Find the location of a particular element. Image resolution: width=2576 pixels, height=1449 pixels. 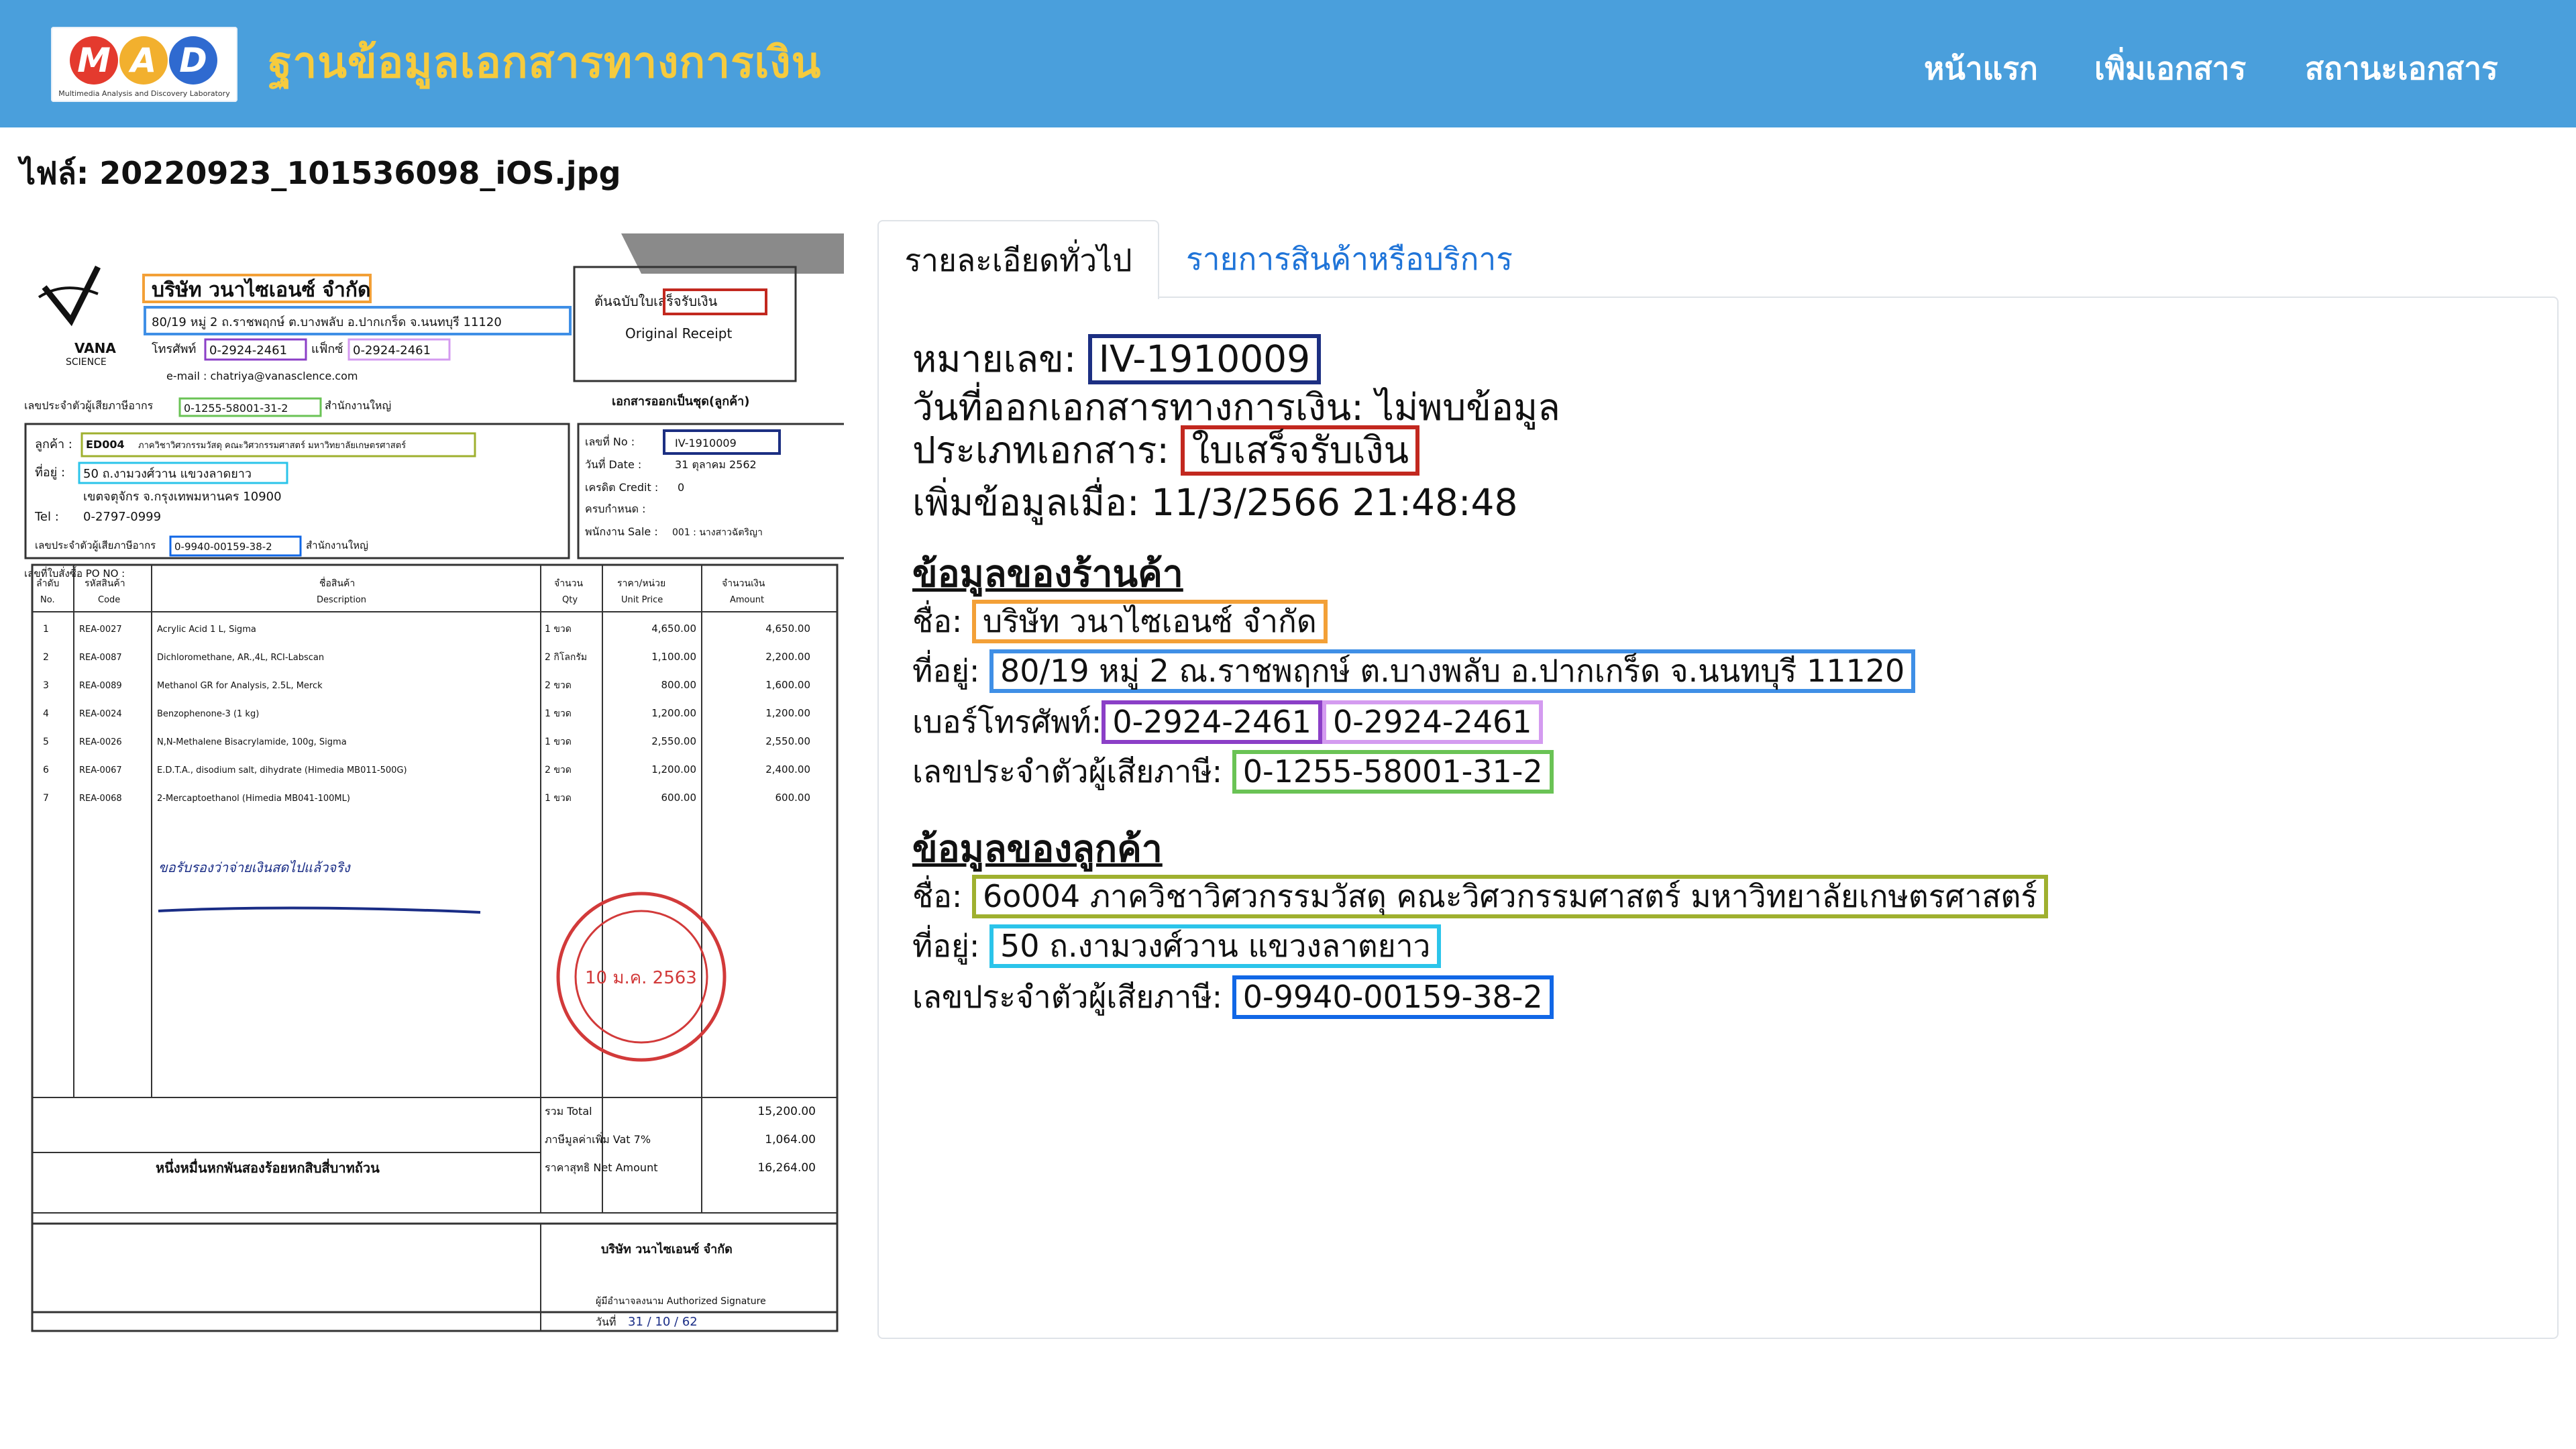

receipt-cust-address1: 50 ถ.งามวงศ์วาน แขวงลาดยาว is located at coordinates (167, 474).